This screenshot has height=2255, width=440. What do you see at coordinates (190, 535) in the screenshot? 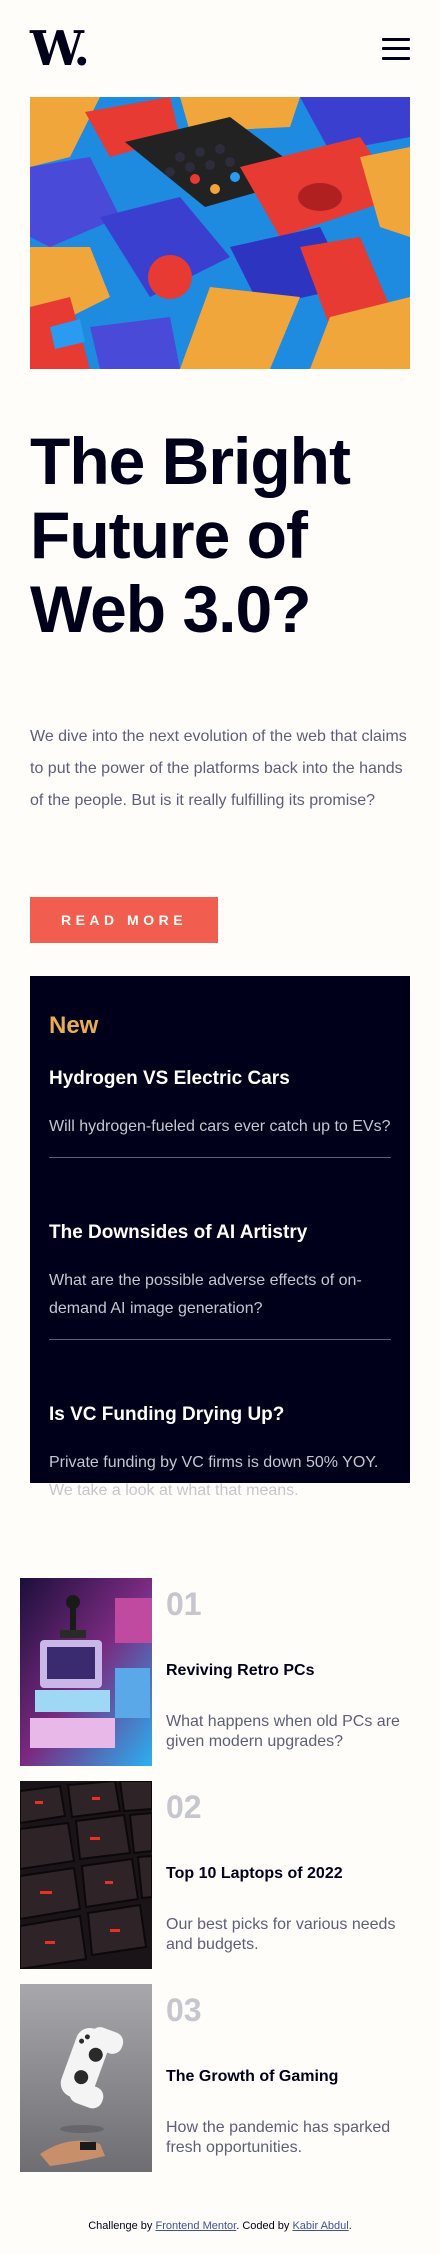
I see `hero-title: The Bright Future of Web 3.0?` at bounding box center [190, 535].